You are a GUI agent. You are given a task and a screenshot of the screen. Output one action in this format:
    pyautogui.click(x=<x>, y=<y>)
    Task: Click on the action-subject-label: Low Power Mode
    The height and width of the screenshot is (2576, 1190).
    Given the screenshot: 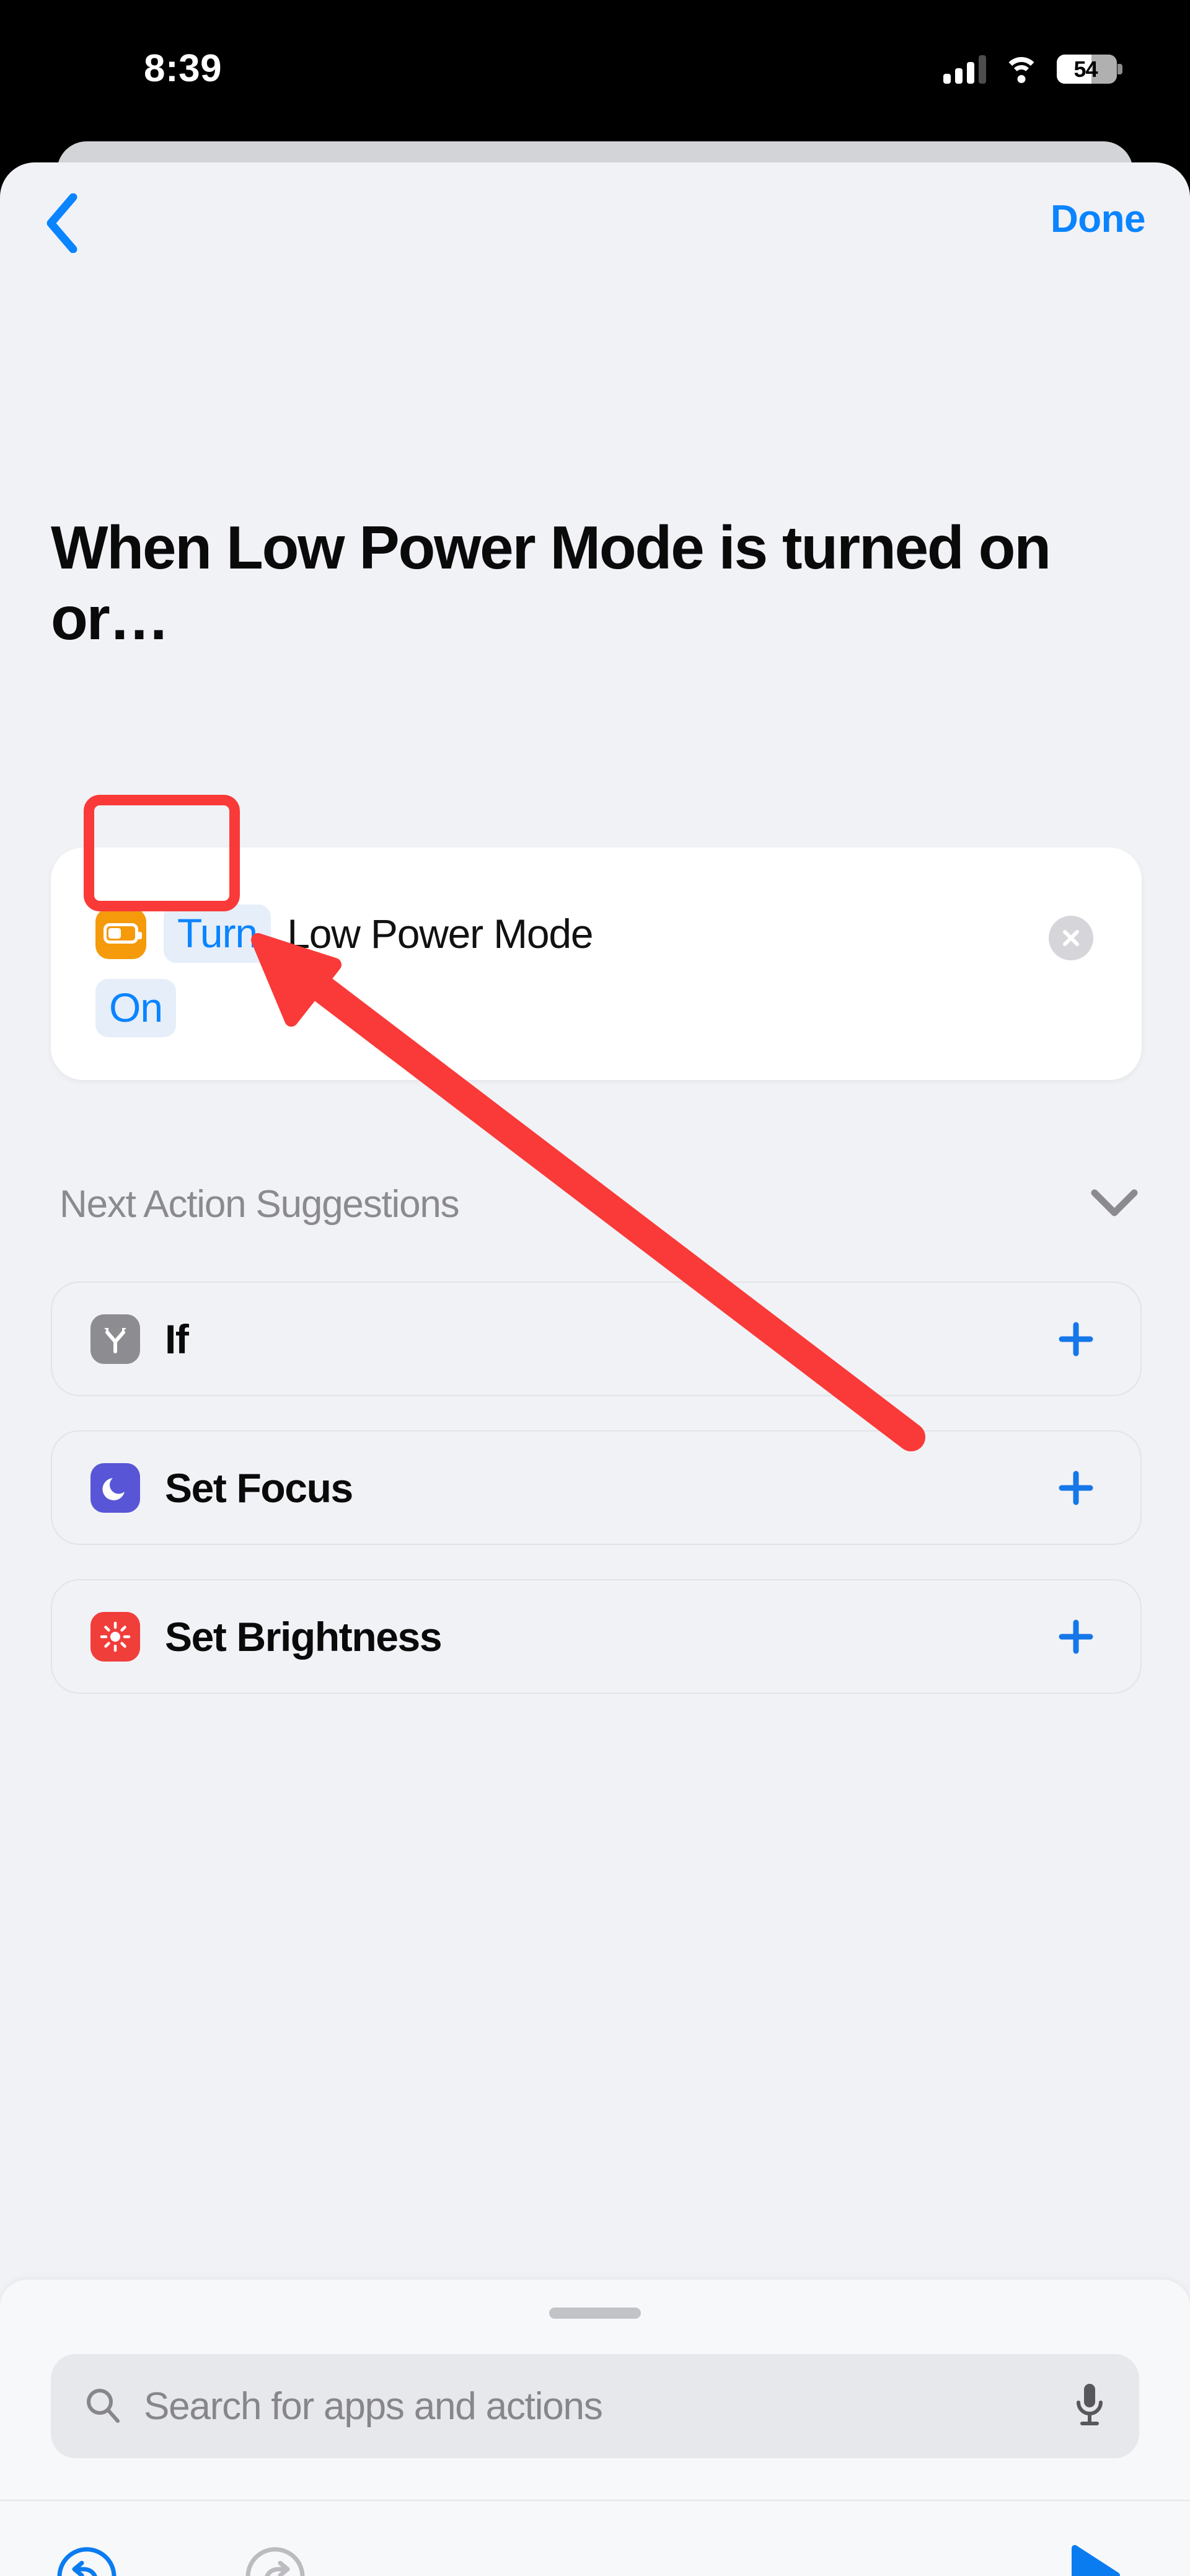 What is the action you would take?
    pyautogui.click(x=440, y=934)
    